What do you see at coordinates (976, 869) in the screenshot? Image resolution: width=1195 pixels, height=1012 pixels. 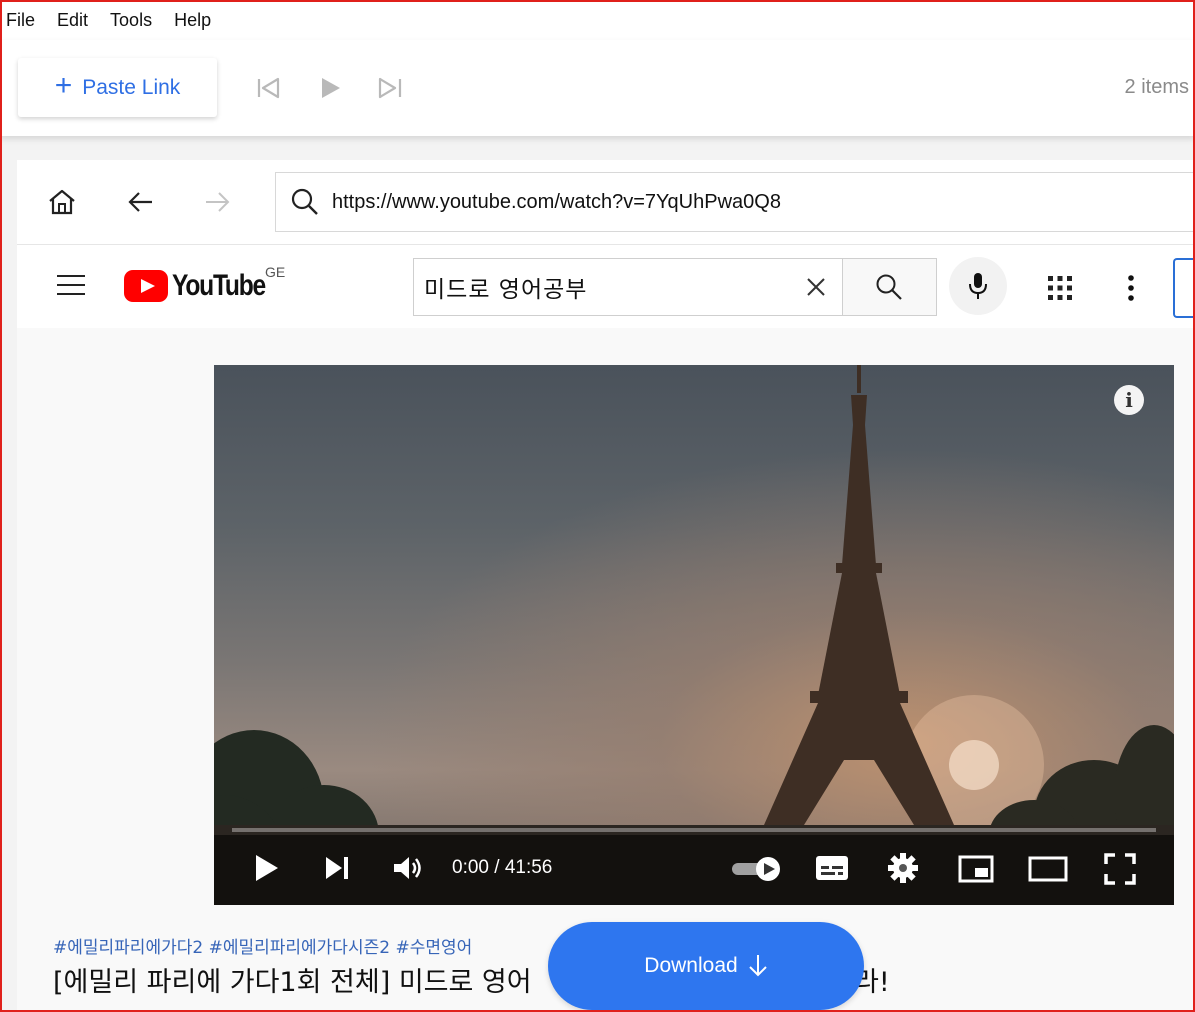 I see `miniplayer-icon` at bounding box center [976, 869].